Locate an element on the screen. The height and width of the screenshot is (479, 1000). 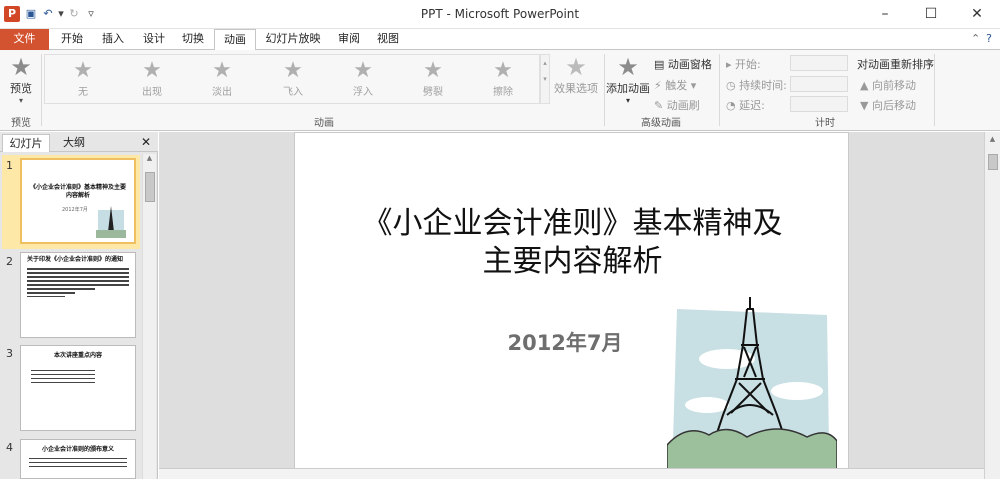
tab-file: 文件 is located at coordinates (24, 39).